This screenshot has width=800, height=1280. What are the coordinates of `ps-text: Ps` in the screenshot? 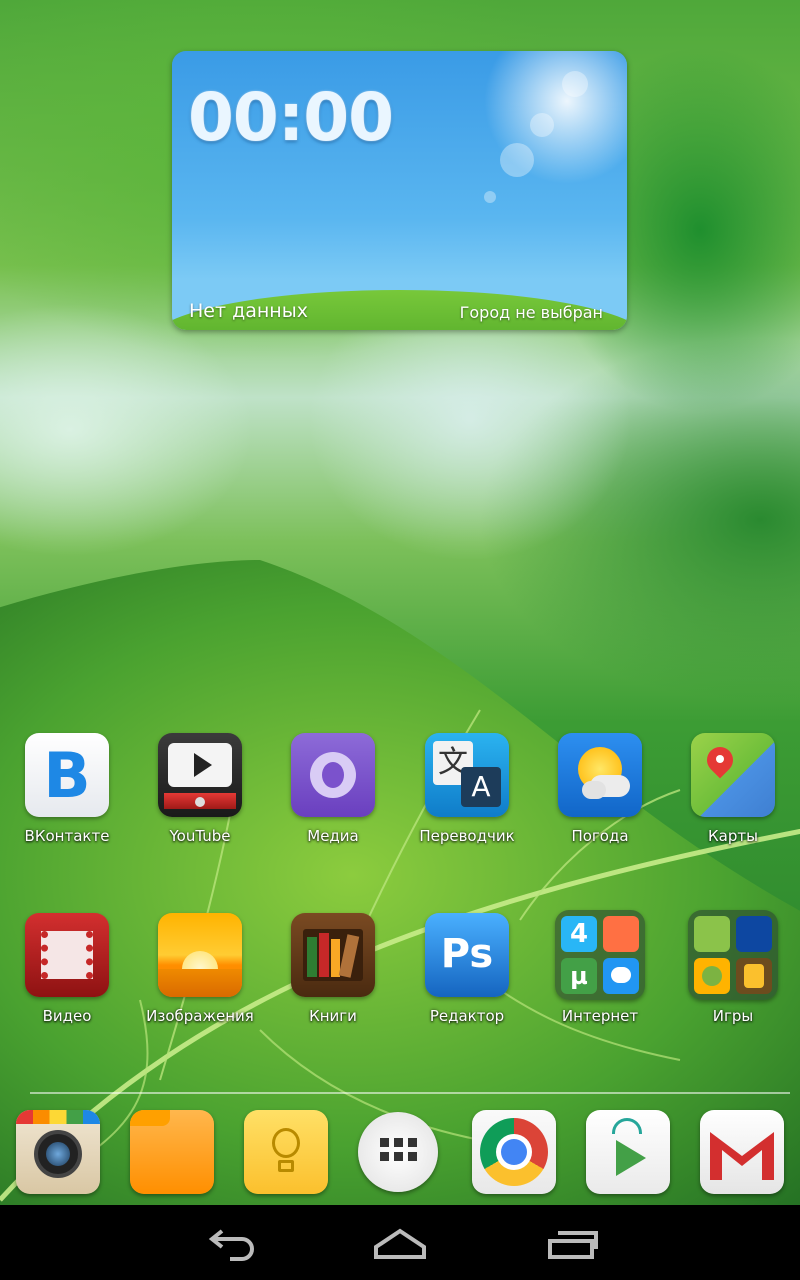 It's located at (467, 954).